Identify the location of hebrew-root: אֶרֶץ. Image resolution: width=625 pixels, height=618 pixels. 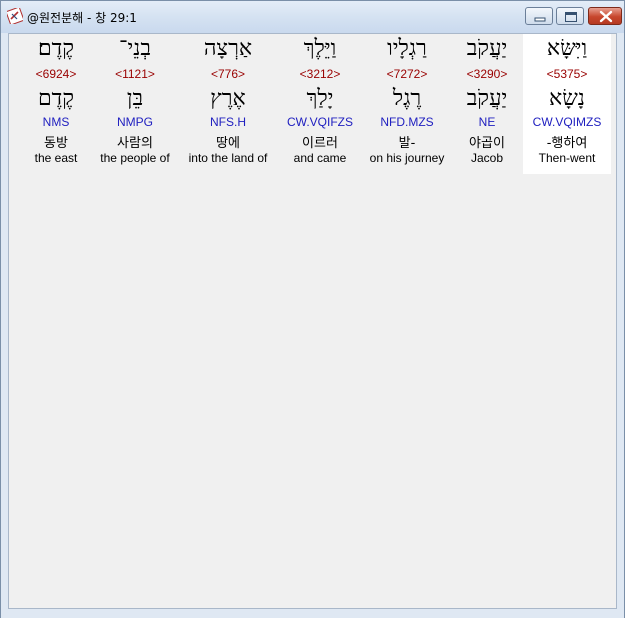
(228, 98).